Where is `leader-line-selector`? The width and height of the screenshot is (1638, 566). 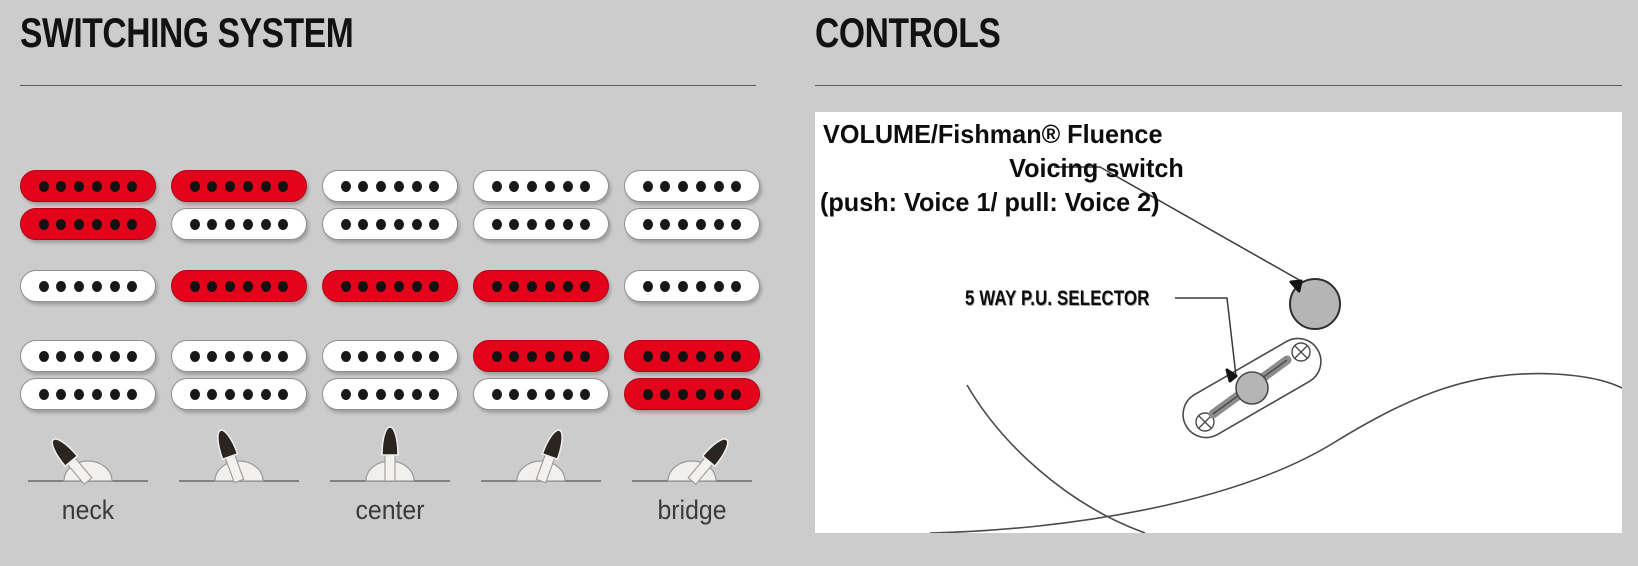 leader-line-selector is located at coordinates (1206, 340).